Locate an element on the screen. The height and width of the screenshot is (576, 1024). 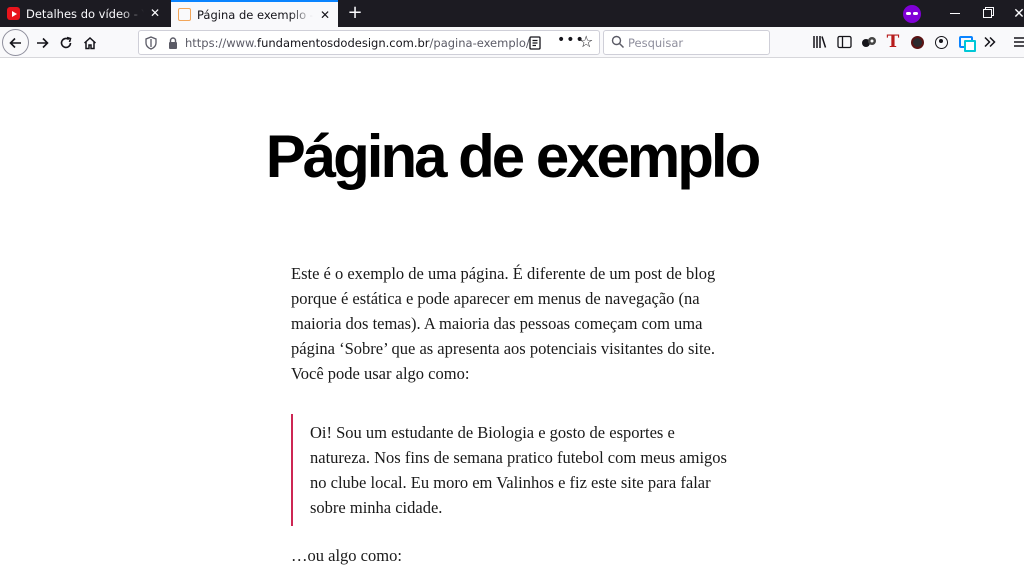
url-host: fundamentosdodesign.com.br is located at coordinates (343, 43).